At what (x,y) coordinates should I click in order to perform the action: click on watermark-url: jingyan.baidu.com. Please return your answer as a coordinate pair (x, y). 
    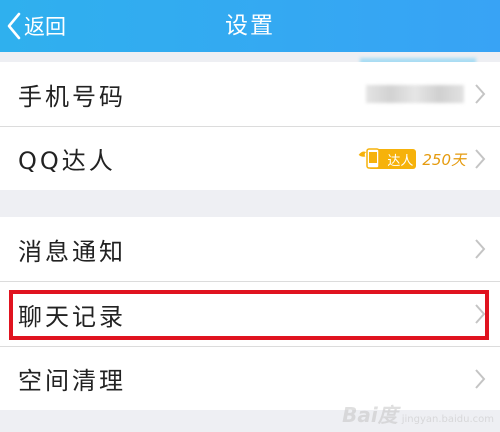
    Looking at the image, I should click on (447, 419).